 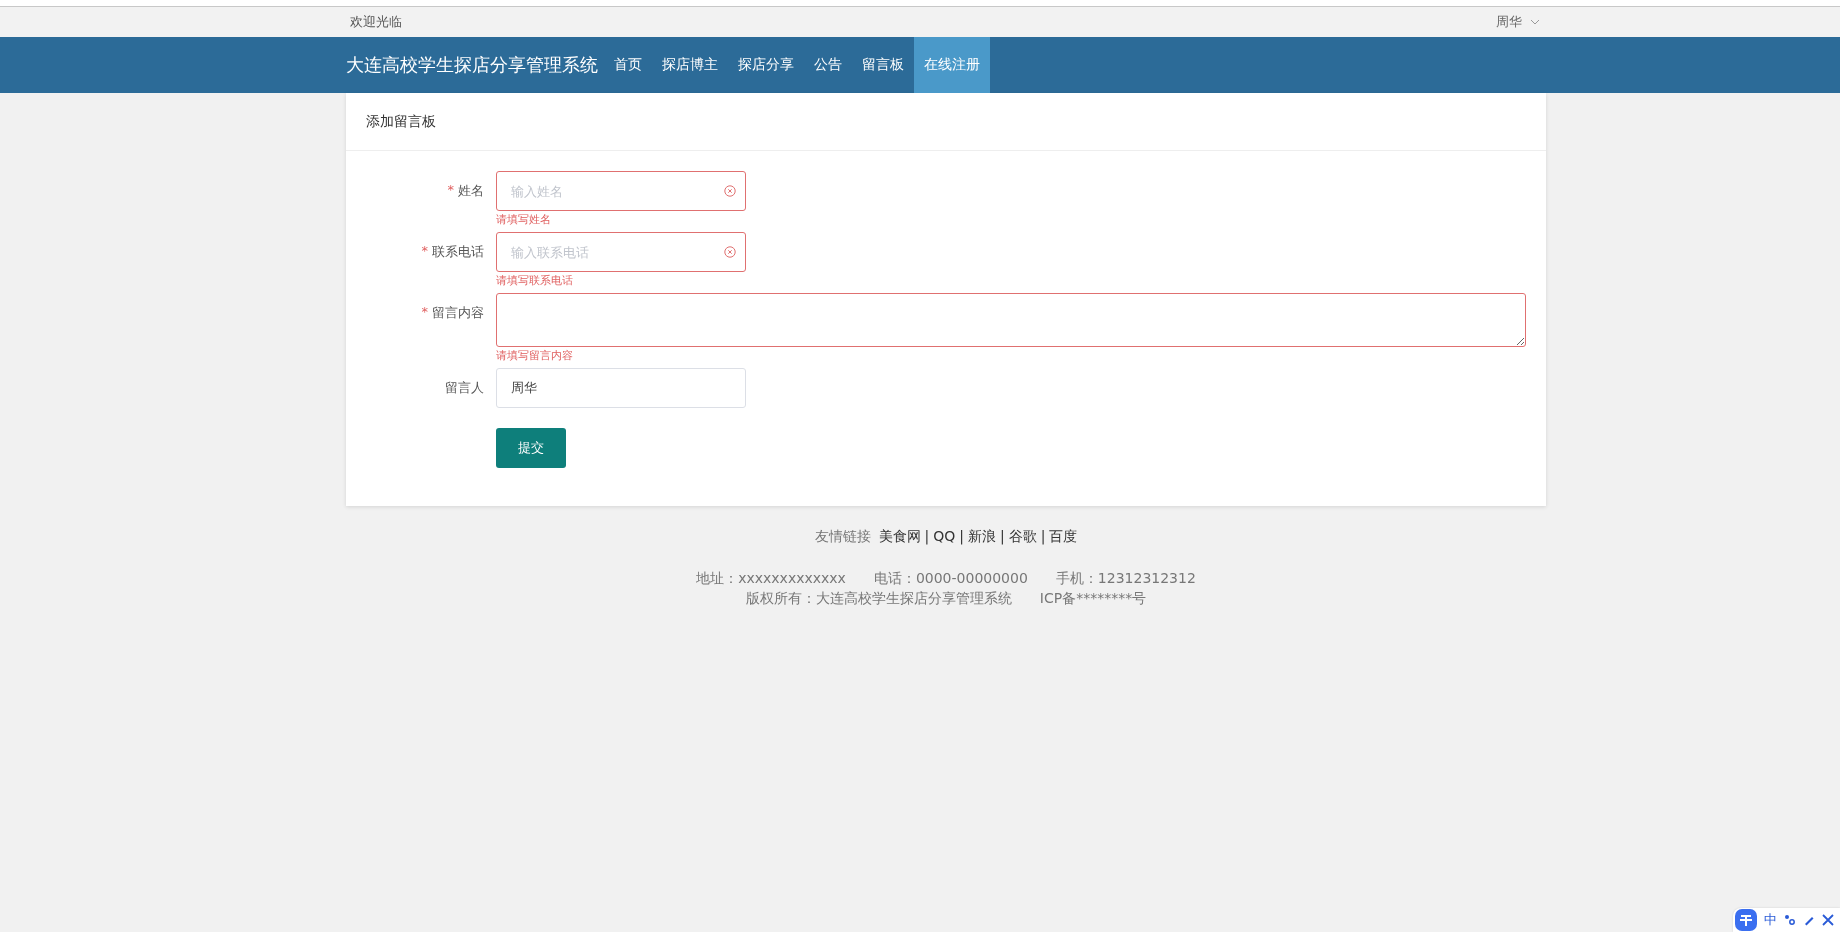 I want to click on site-title: 大连高校学生探店分享管理系统, so click(x=472, y=65).